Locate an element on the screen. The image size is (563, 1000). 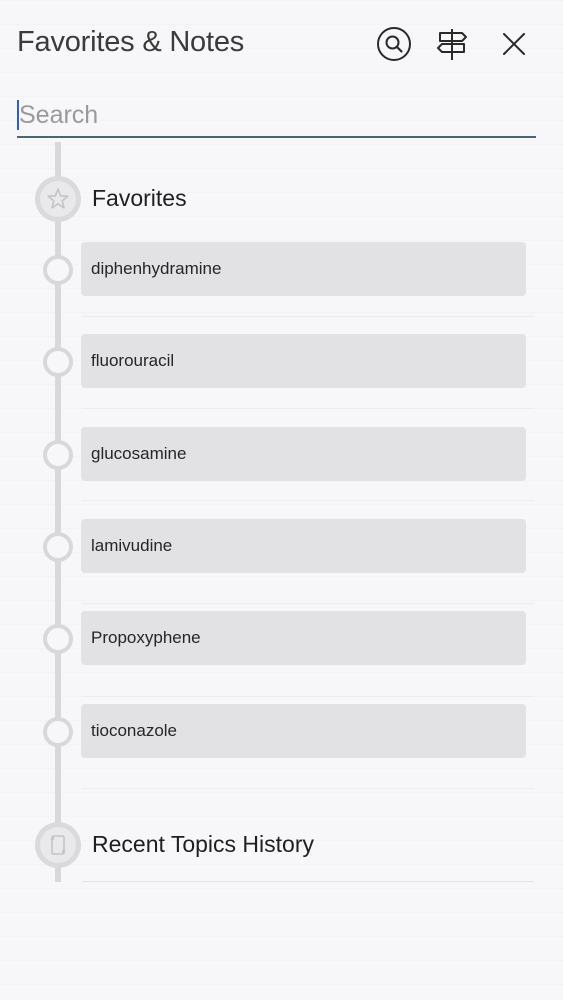
recent-history-node is located at coordinates (58, 845).